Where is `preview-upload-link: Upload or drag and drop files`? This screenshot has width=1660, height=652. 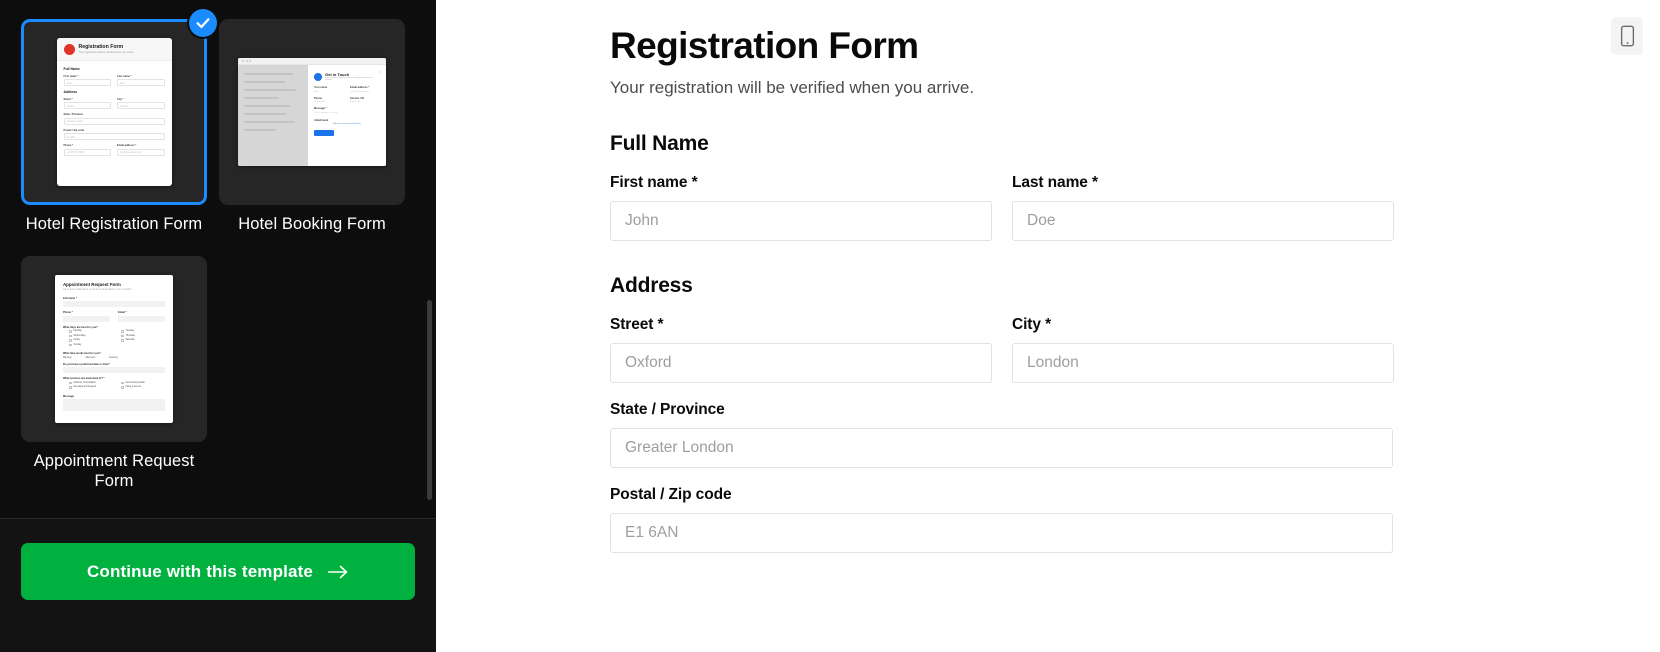
preview-upload-link: Upload or drag and drop files is located at coordinates (347, 124).